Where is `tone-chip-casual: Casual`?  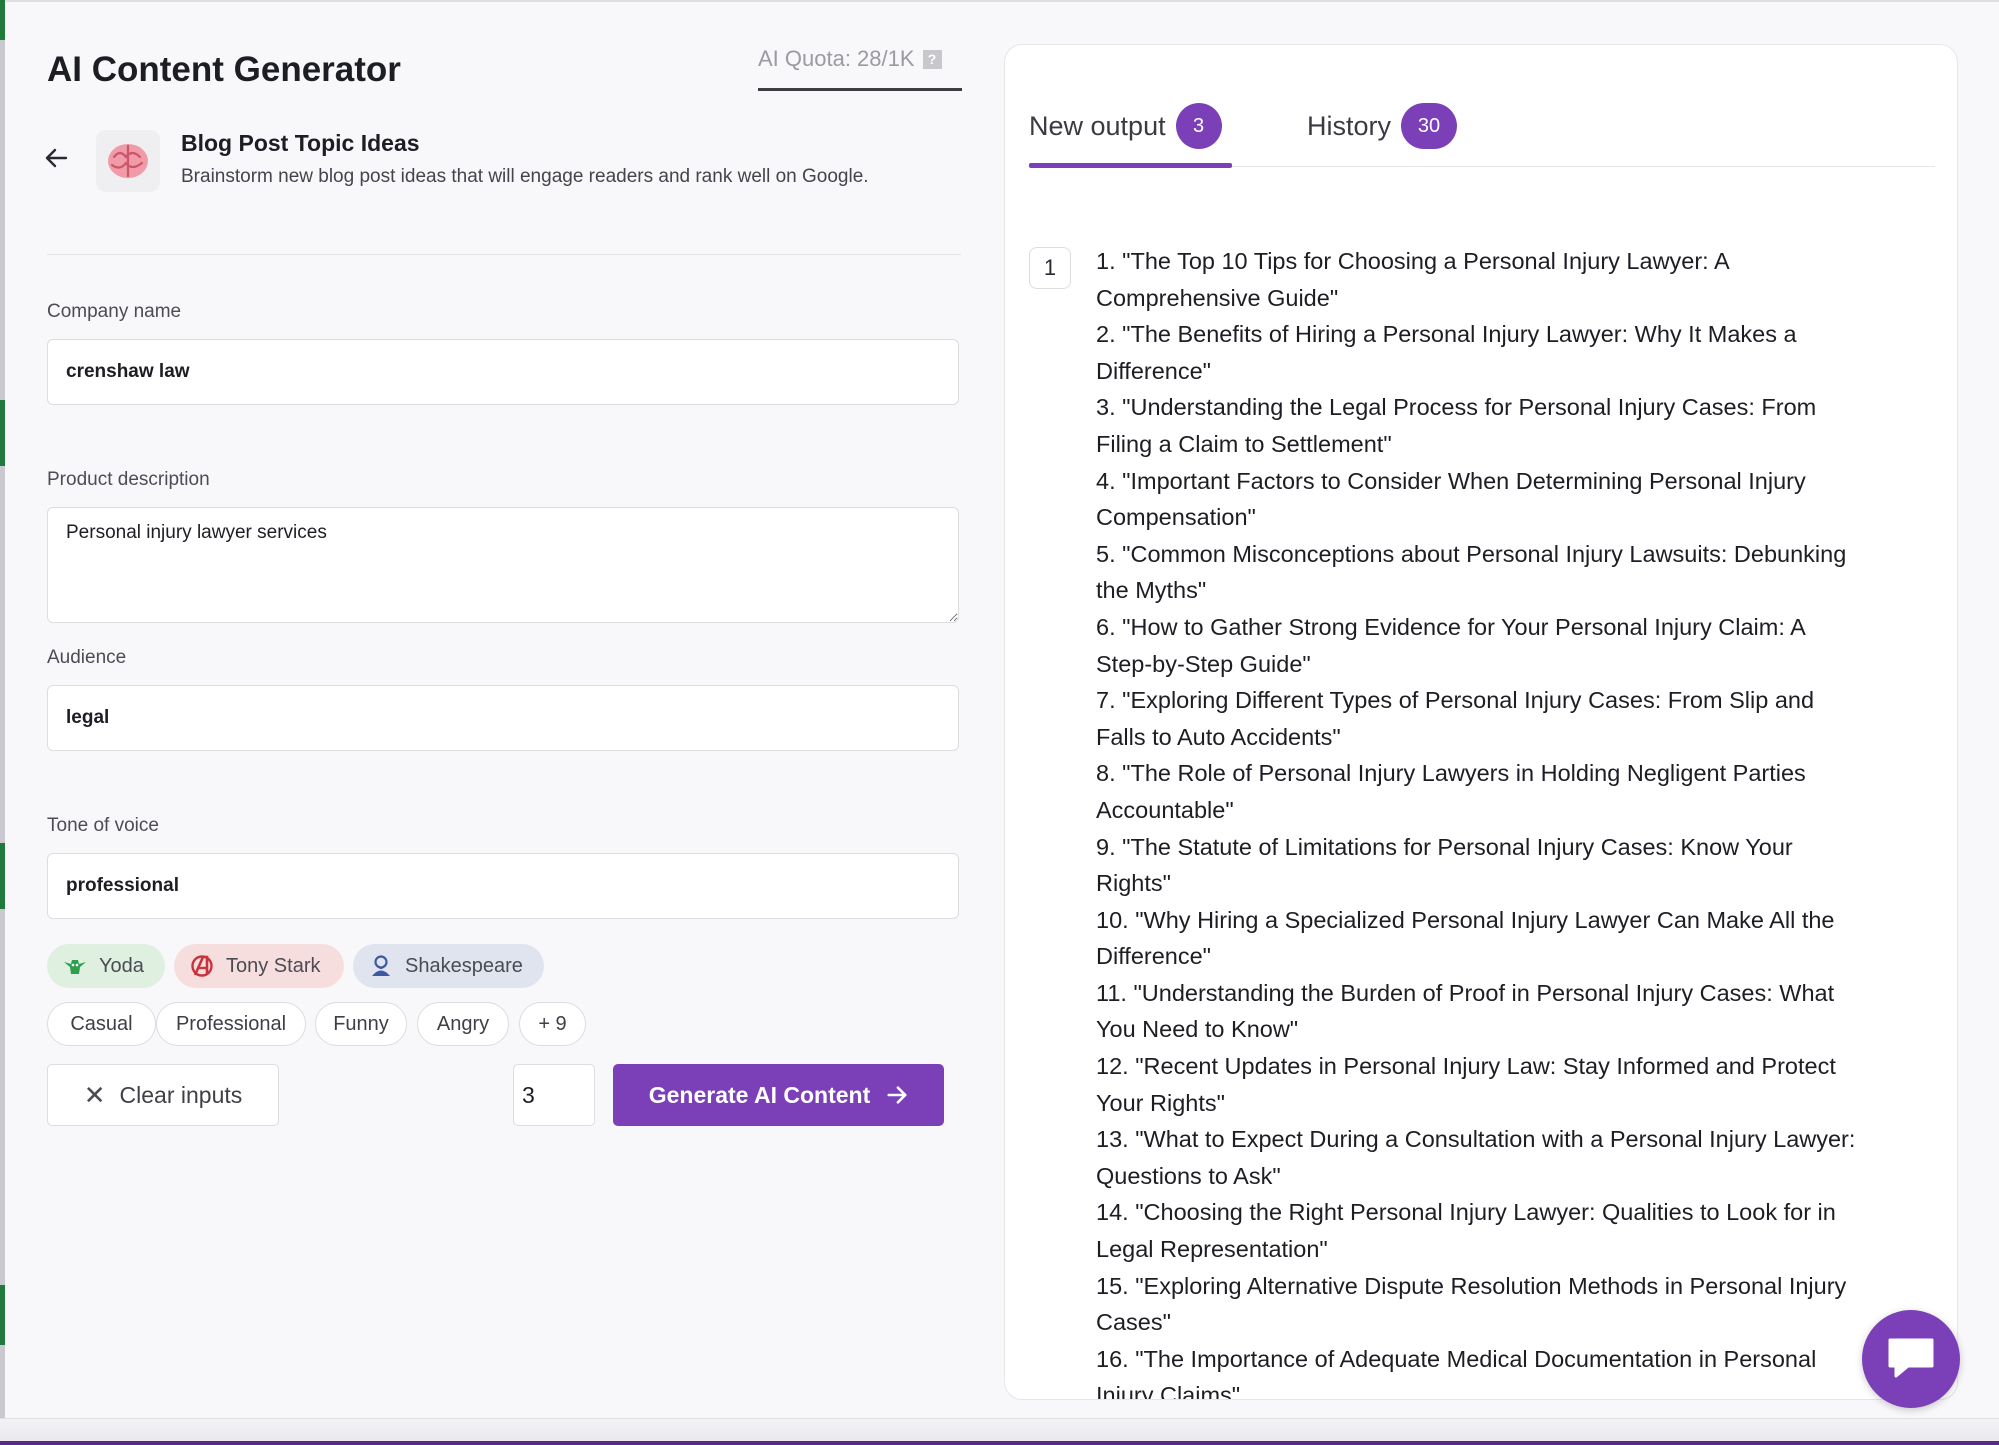
tone-chip-casual: Casual is located at coordinates (101, 1024).